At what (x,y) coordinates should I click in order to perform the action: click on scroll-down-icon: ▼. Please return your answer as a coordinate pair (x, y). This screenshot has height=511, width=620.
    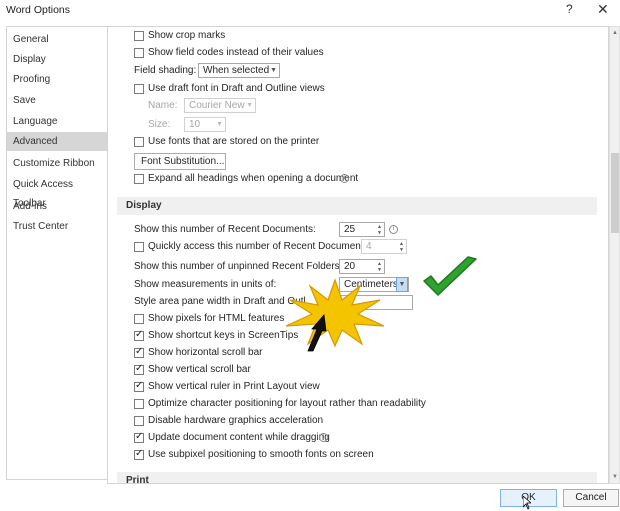
    Looking at the image, I should click on (615, 477).